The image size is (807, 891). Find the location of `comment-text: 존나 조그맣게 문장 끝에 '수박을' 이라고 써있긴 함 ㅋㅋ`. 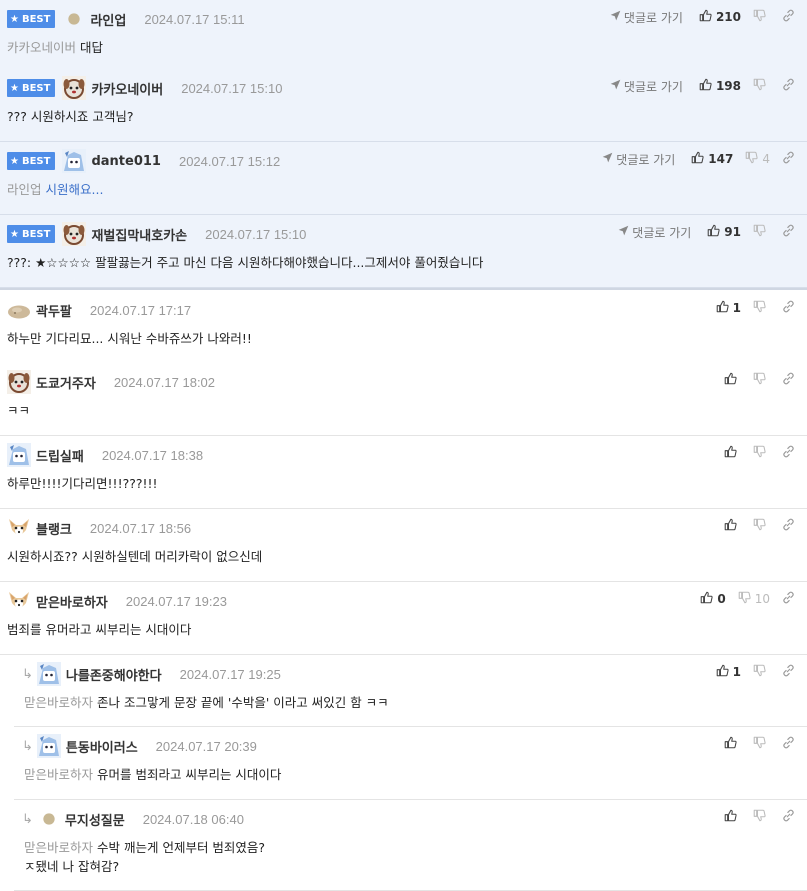

comment-text: 존나 조그맣게 문장 끝에 '수박을' 이라고 써있긴 함 ㅋㅋ is located at coordinates (243, 702).